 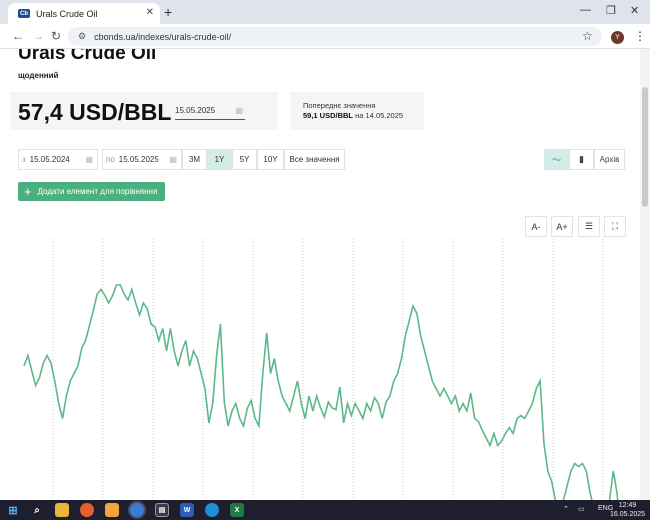 I want to click on previous-value-line: 59,1 USD/BBL на 14.05.2025, so click(x=363, y=116).